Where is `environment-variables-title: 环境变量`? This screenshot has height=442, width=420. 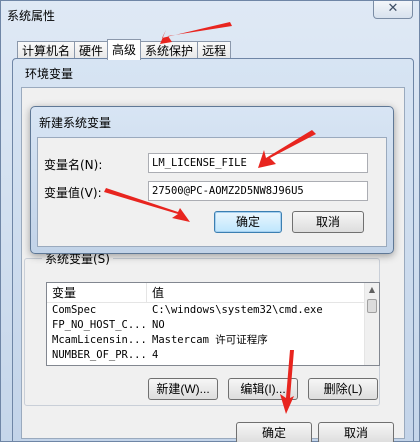 environment-variables-title: 环境变量 is located at coordinates (49, 74).